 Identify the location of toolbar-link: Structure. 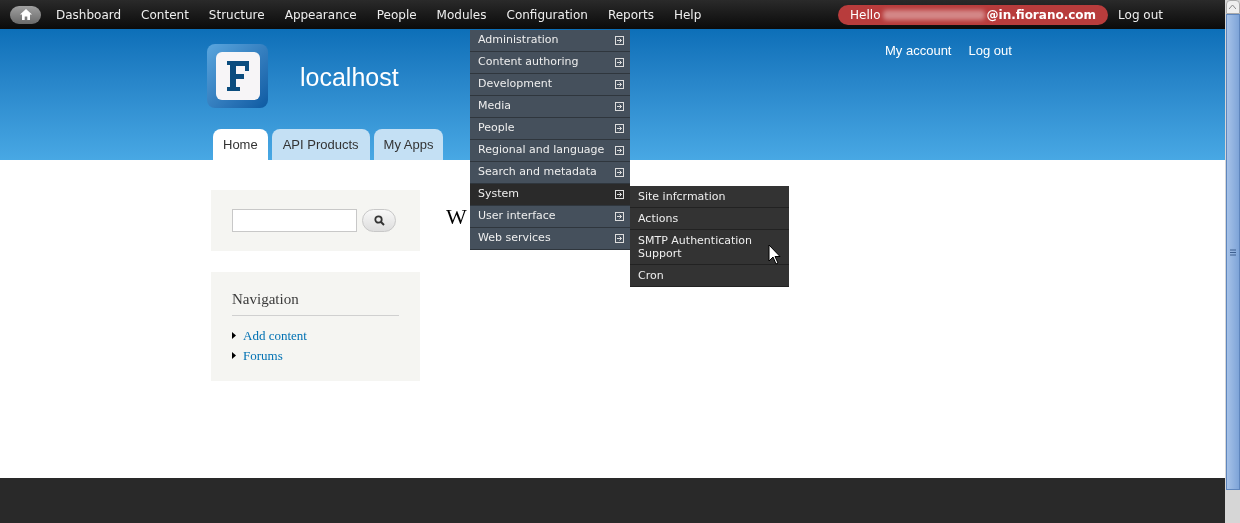
(236, 14).